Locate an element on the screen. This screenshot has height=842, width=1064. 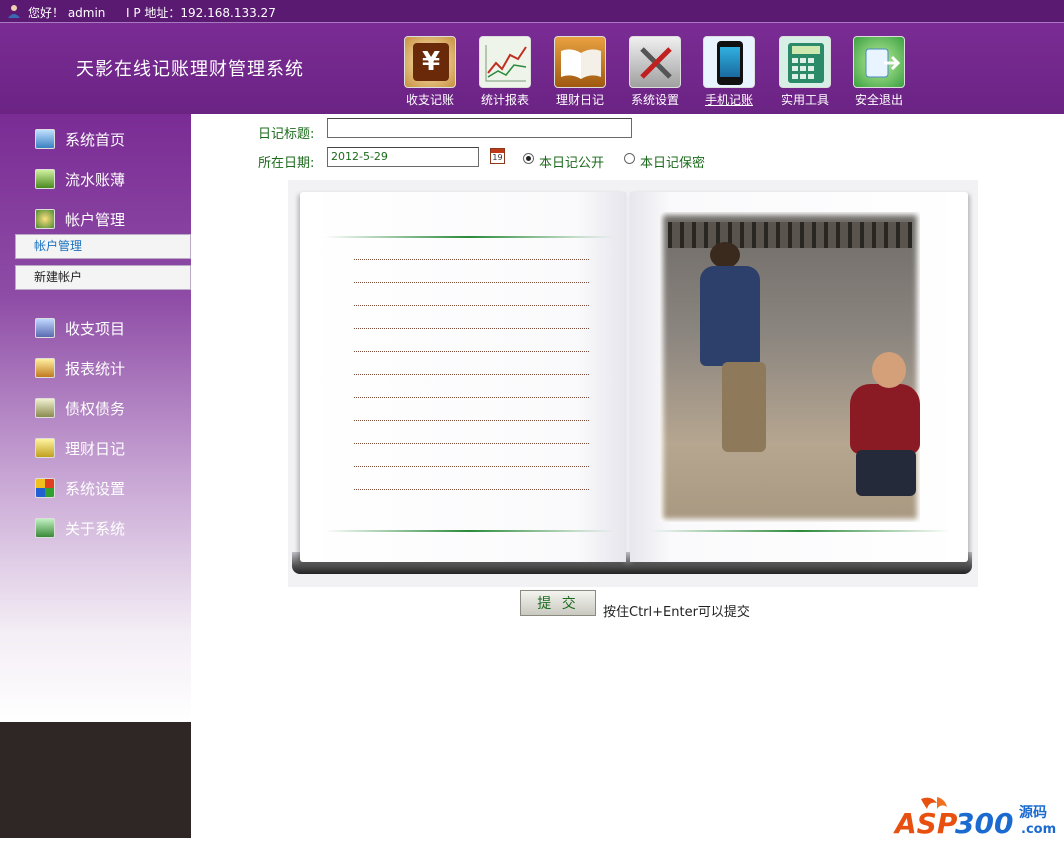
svg-text: 300 is located at coordinates (984, 822).